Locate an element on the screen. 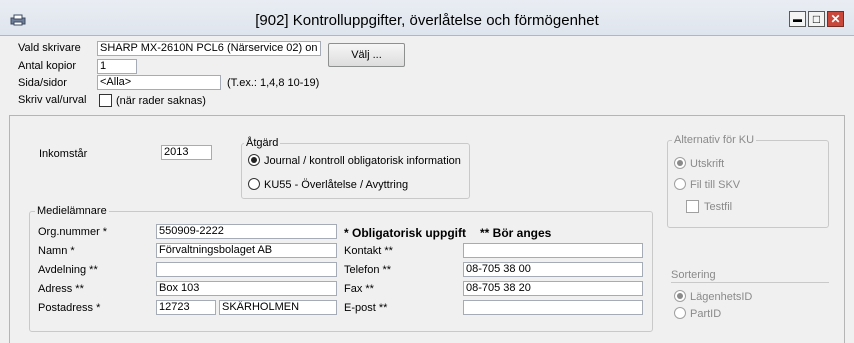 The height and width of the screenshot is (343, 854). postnr-input: 12723 is located at coordinates (186, 307).